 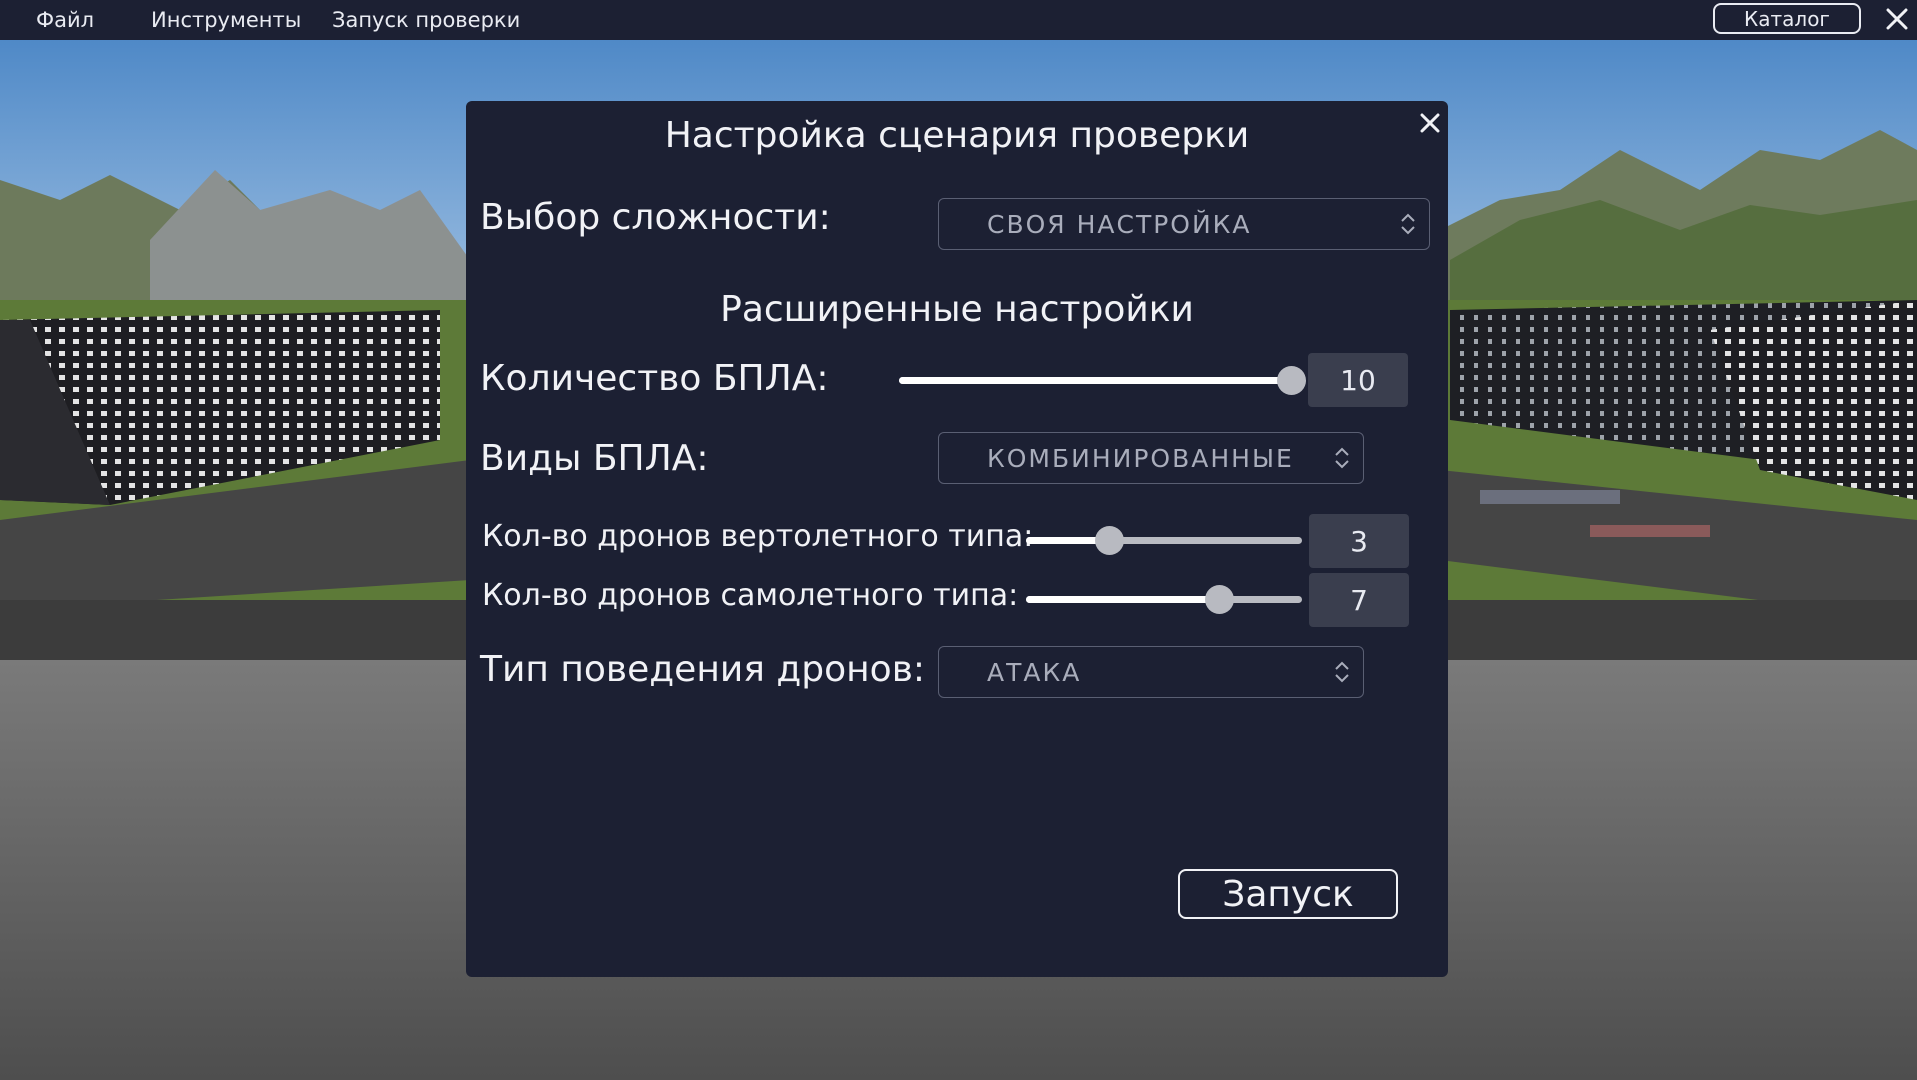 I want to click on catalog-button: Каталог, so click(x=1787, y=18).